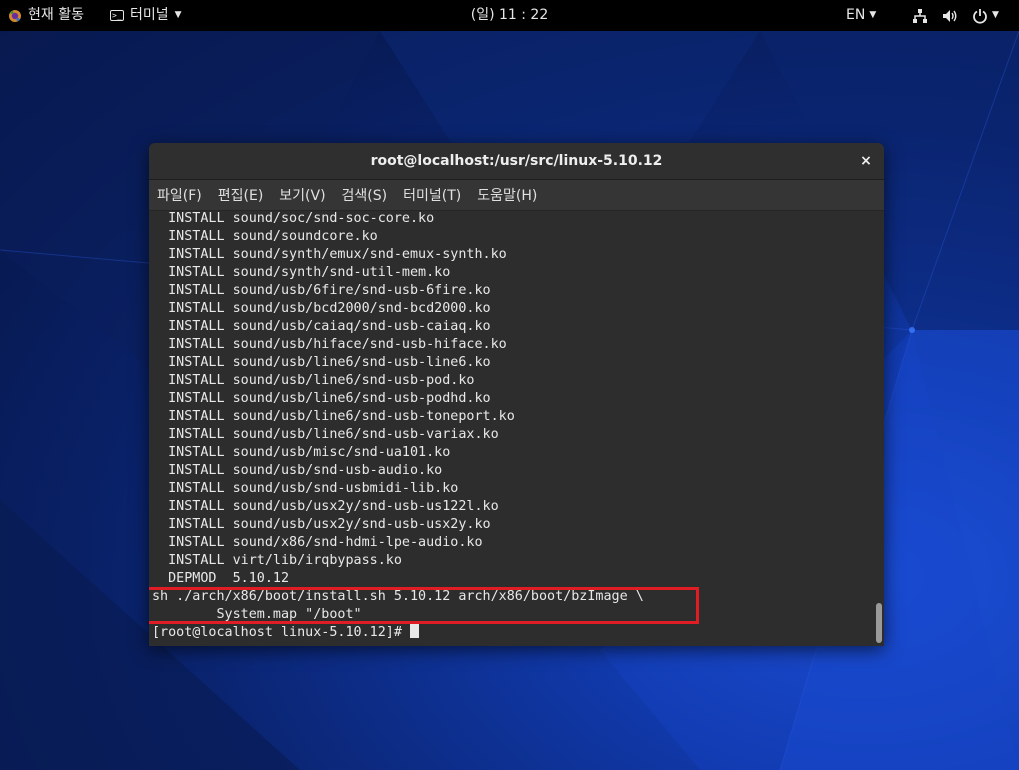 This screenshot has height=770, width=1019. I want to click on app-menu: >_ 터미널 ▼, so click(146, 15).